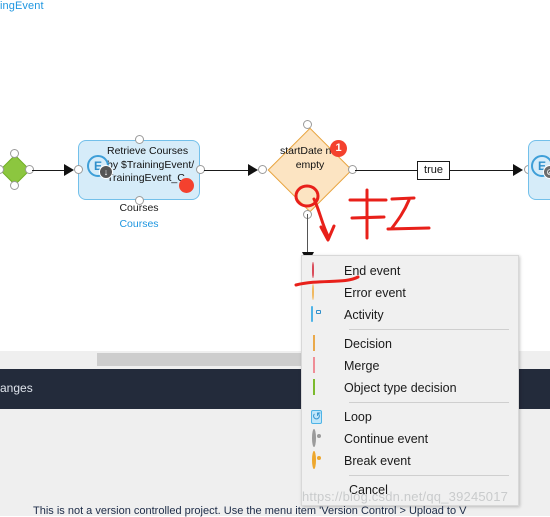 Image resolution: width=550 pixels, height=517 pixels. What do you see at coordinates (16, 388) in the screenshot?
I see `panel-header-title: anges` at bounding box center [16, 388].